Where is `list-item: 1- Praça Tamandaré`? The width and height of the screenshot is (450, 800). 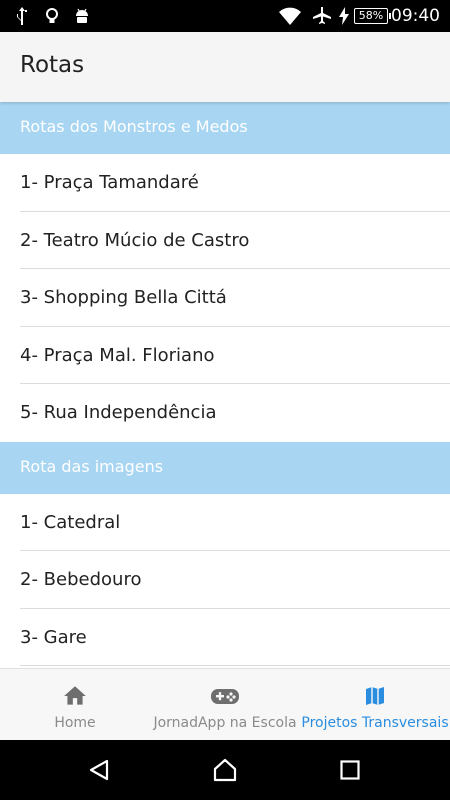
list-item: 1- Praça Tamandaré is located at coordinates (225, 183).